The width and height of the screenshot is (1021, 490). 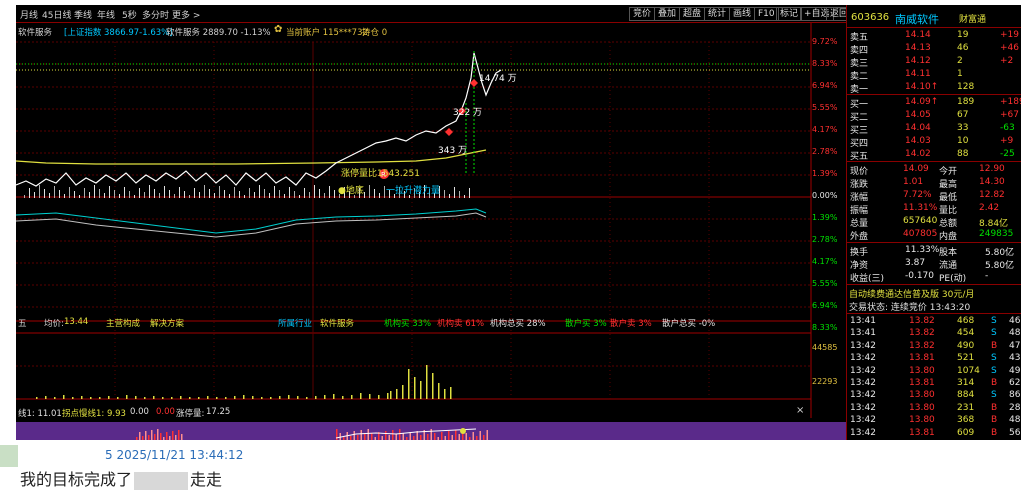 I want to click on tab-quarterly: 季线, so click(x=83, y=14).